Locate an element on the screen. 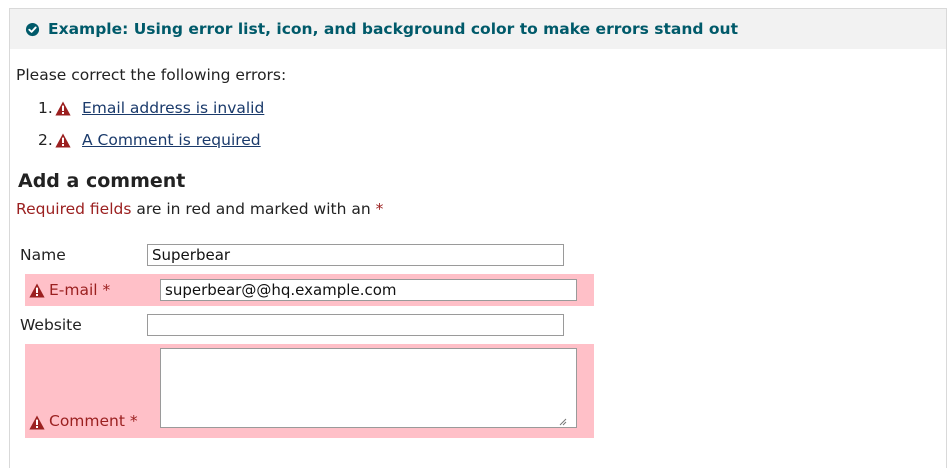 This screenshot has height=468, width=950. website-label: Website is located at coordinates (51, 325).